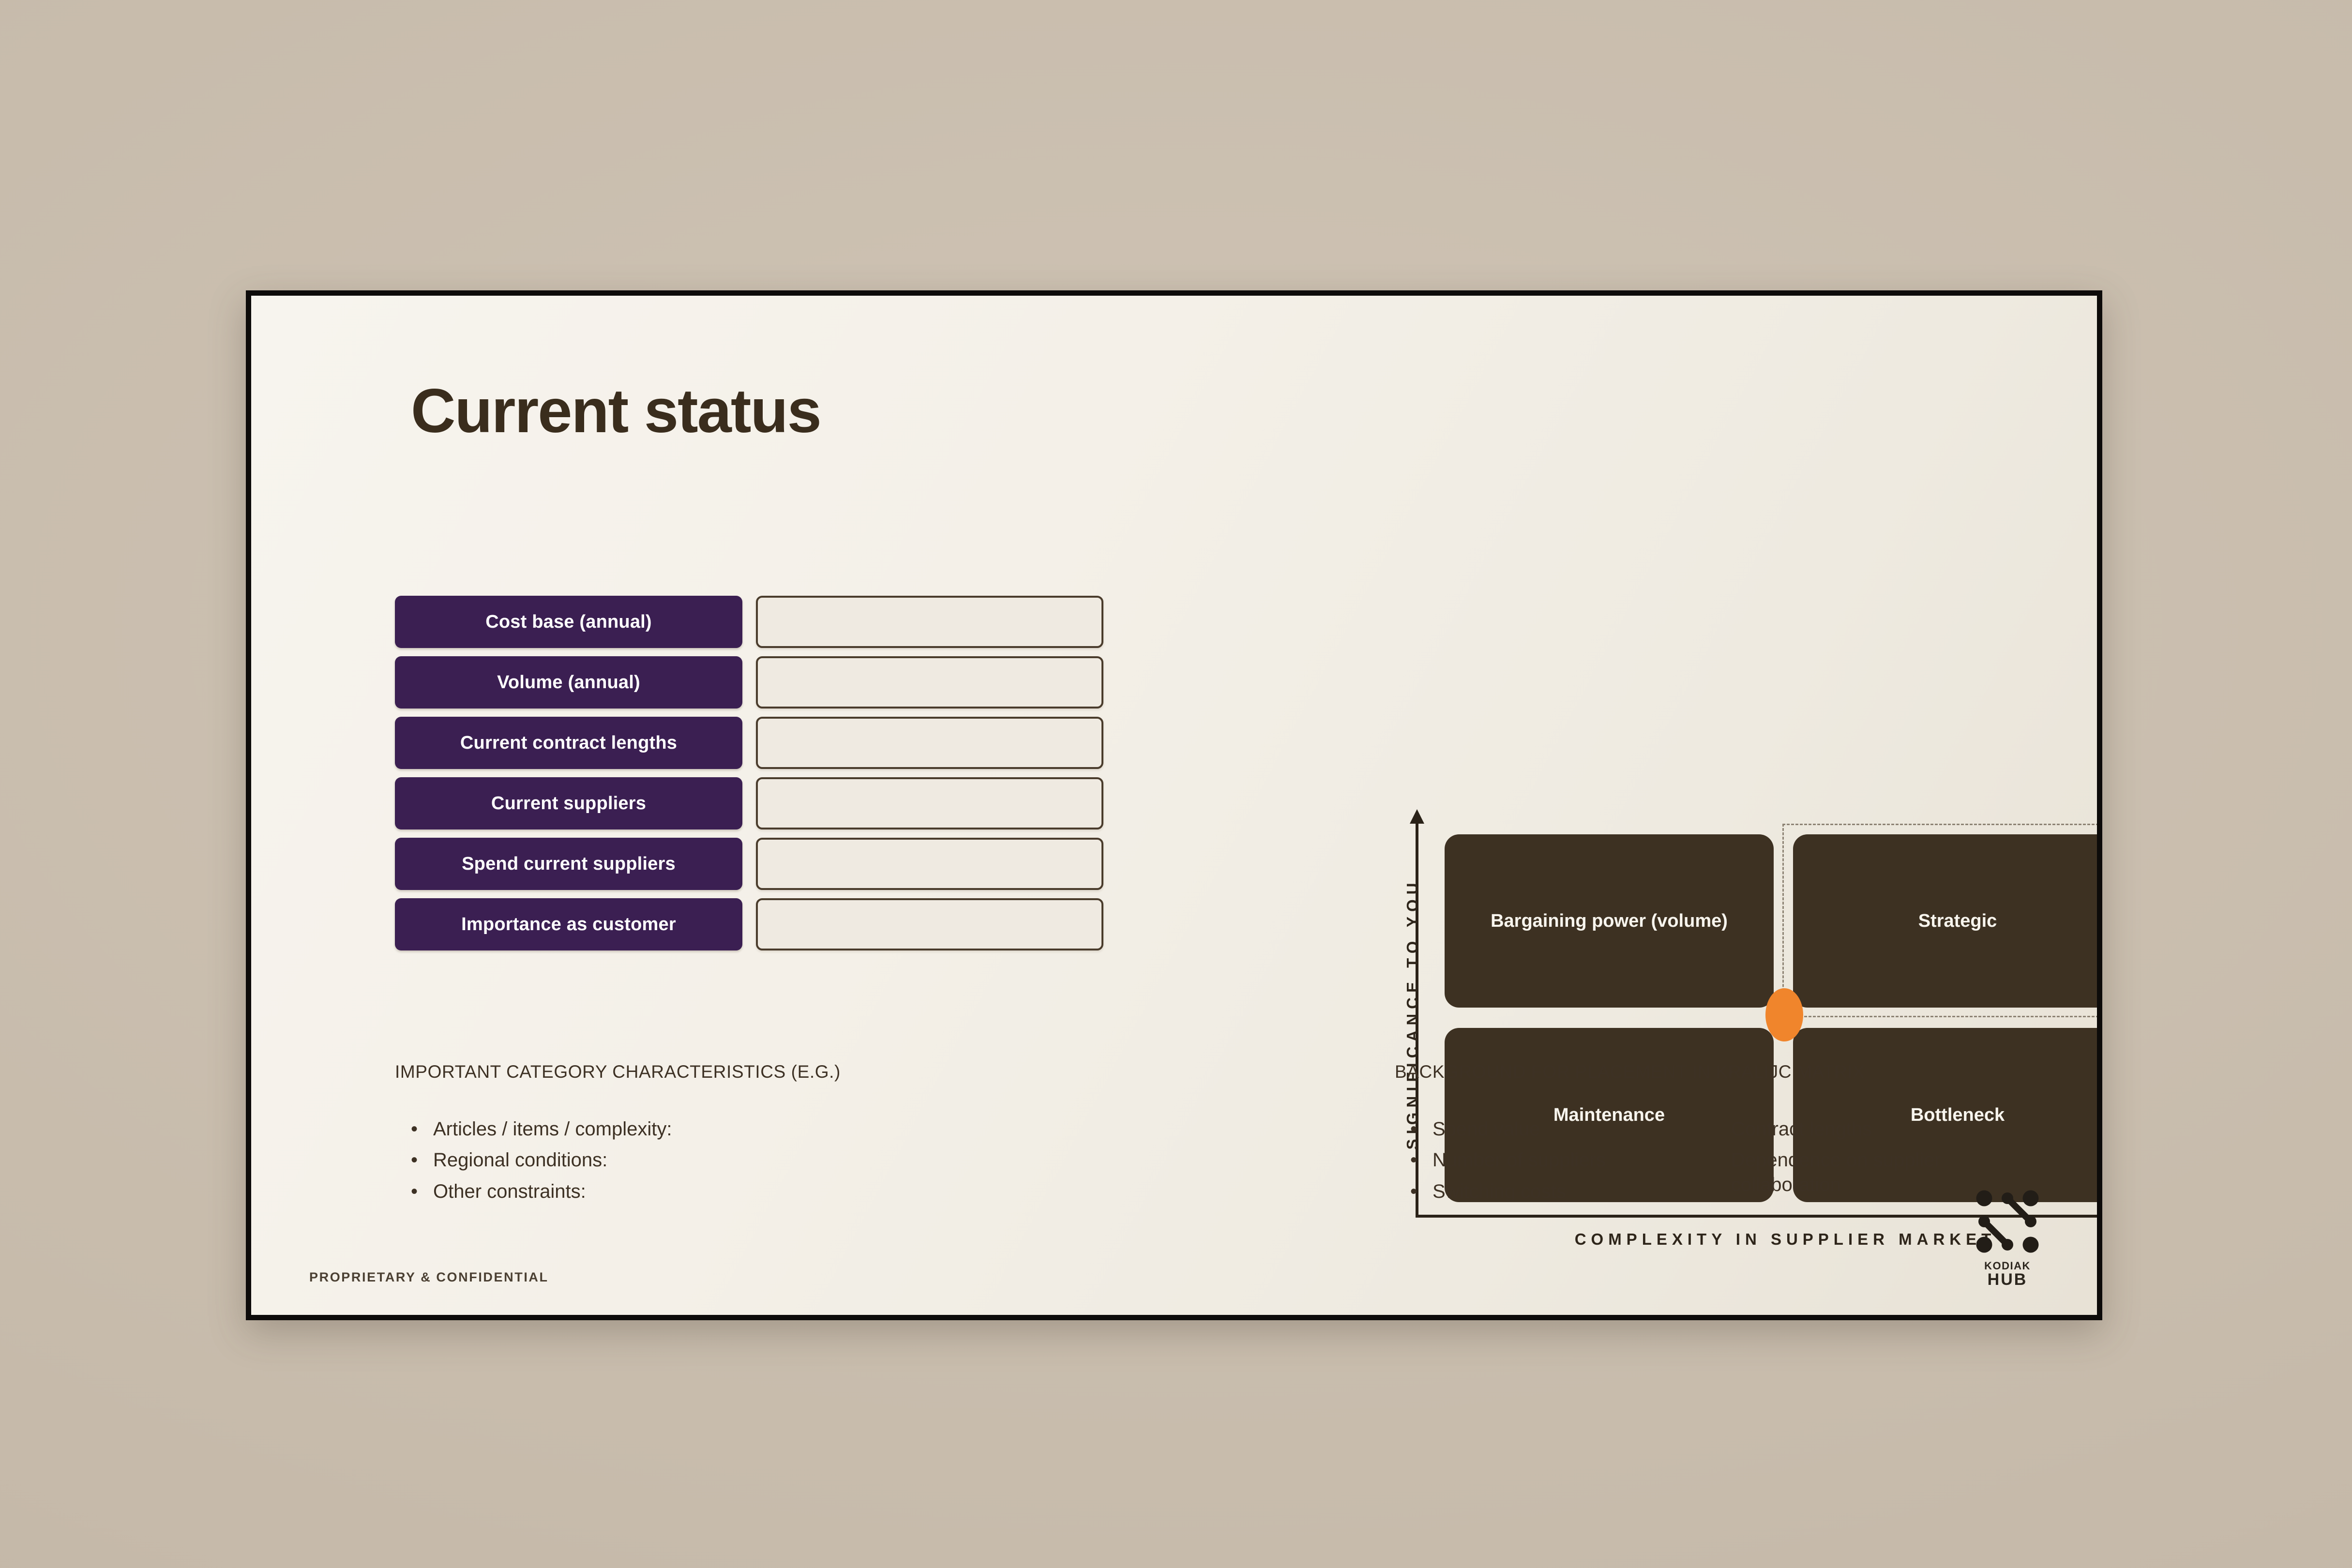 This screenshot has width=2352, height=1568. What do you see at coordinates (429, 1277) in the screenshot?
I see `confidentiality-note: PROPRIETARY & CONFIDENTIAL` at bounding box center [429, 1277].